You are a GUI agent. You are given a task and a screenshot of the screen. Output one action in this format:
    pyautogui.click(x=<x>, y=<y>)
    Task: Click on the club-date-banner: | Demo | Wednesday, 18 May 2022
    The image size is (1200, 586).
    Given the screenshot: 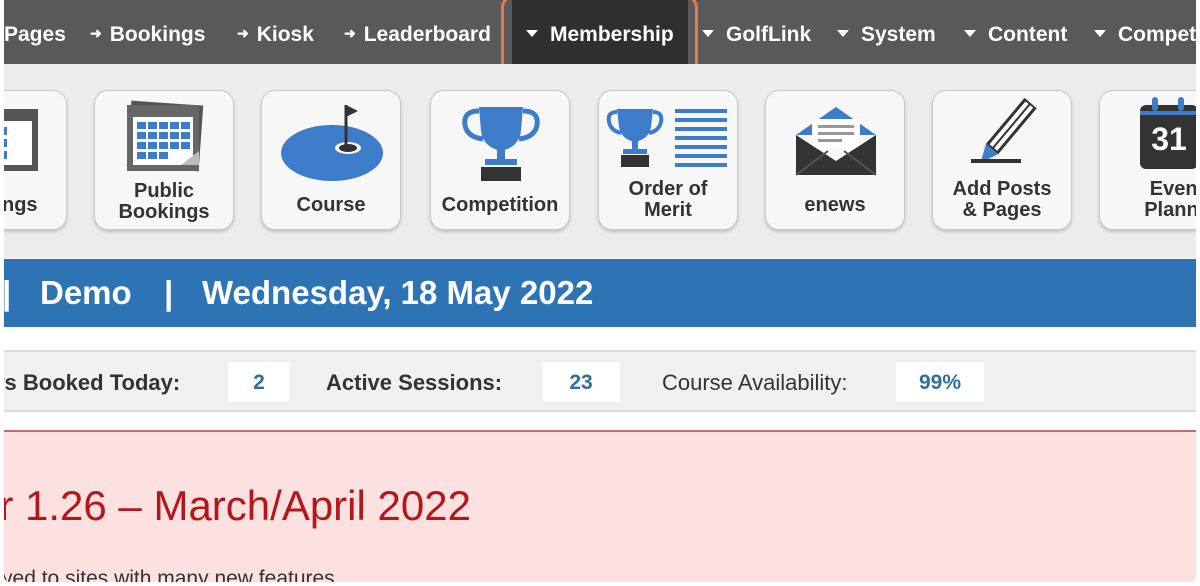 What is the action you would take?
    pyautogui.click(x=600, y=293)
    